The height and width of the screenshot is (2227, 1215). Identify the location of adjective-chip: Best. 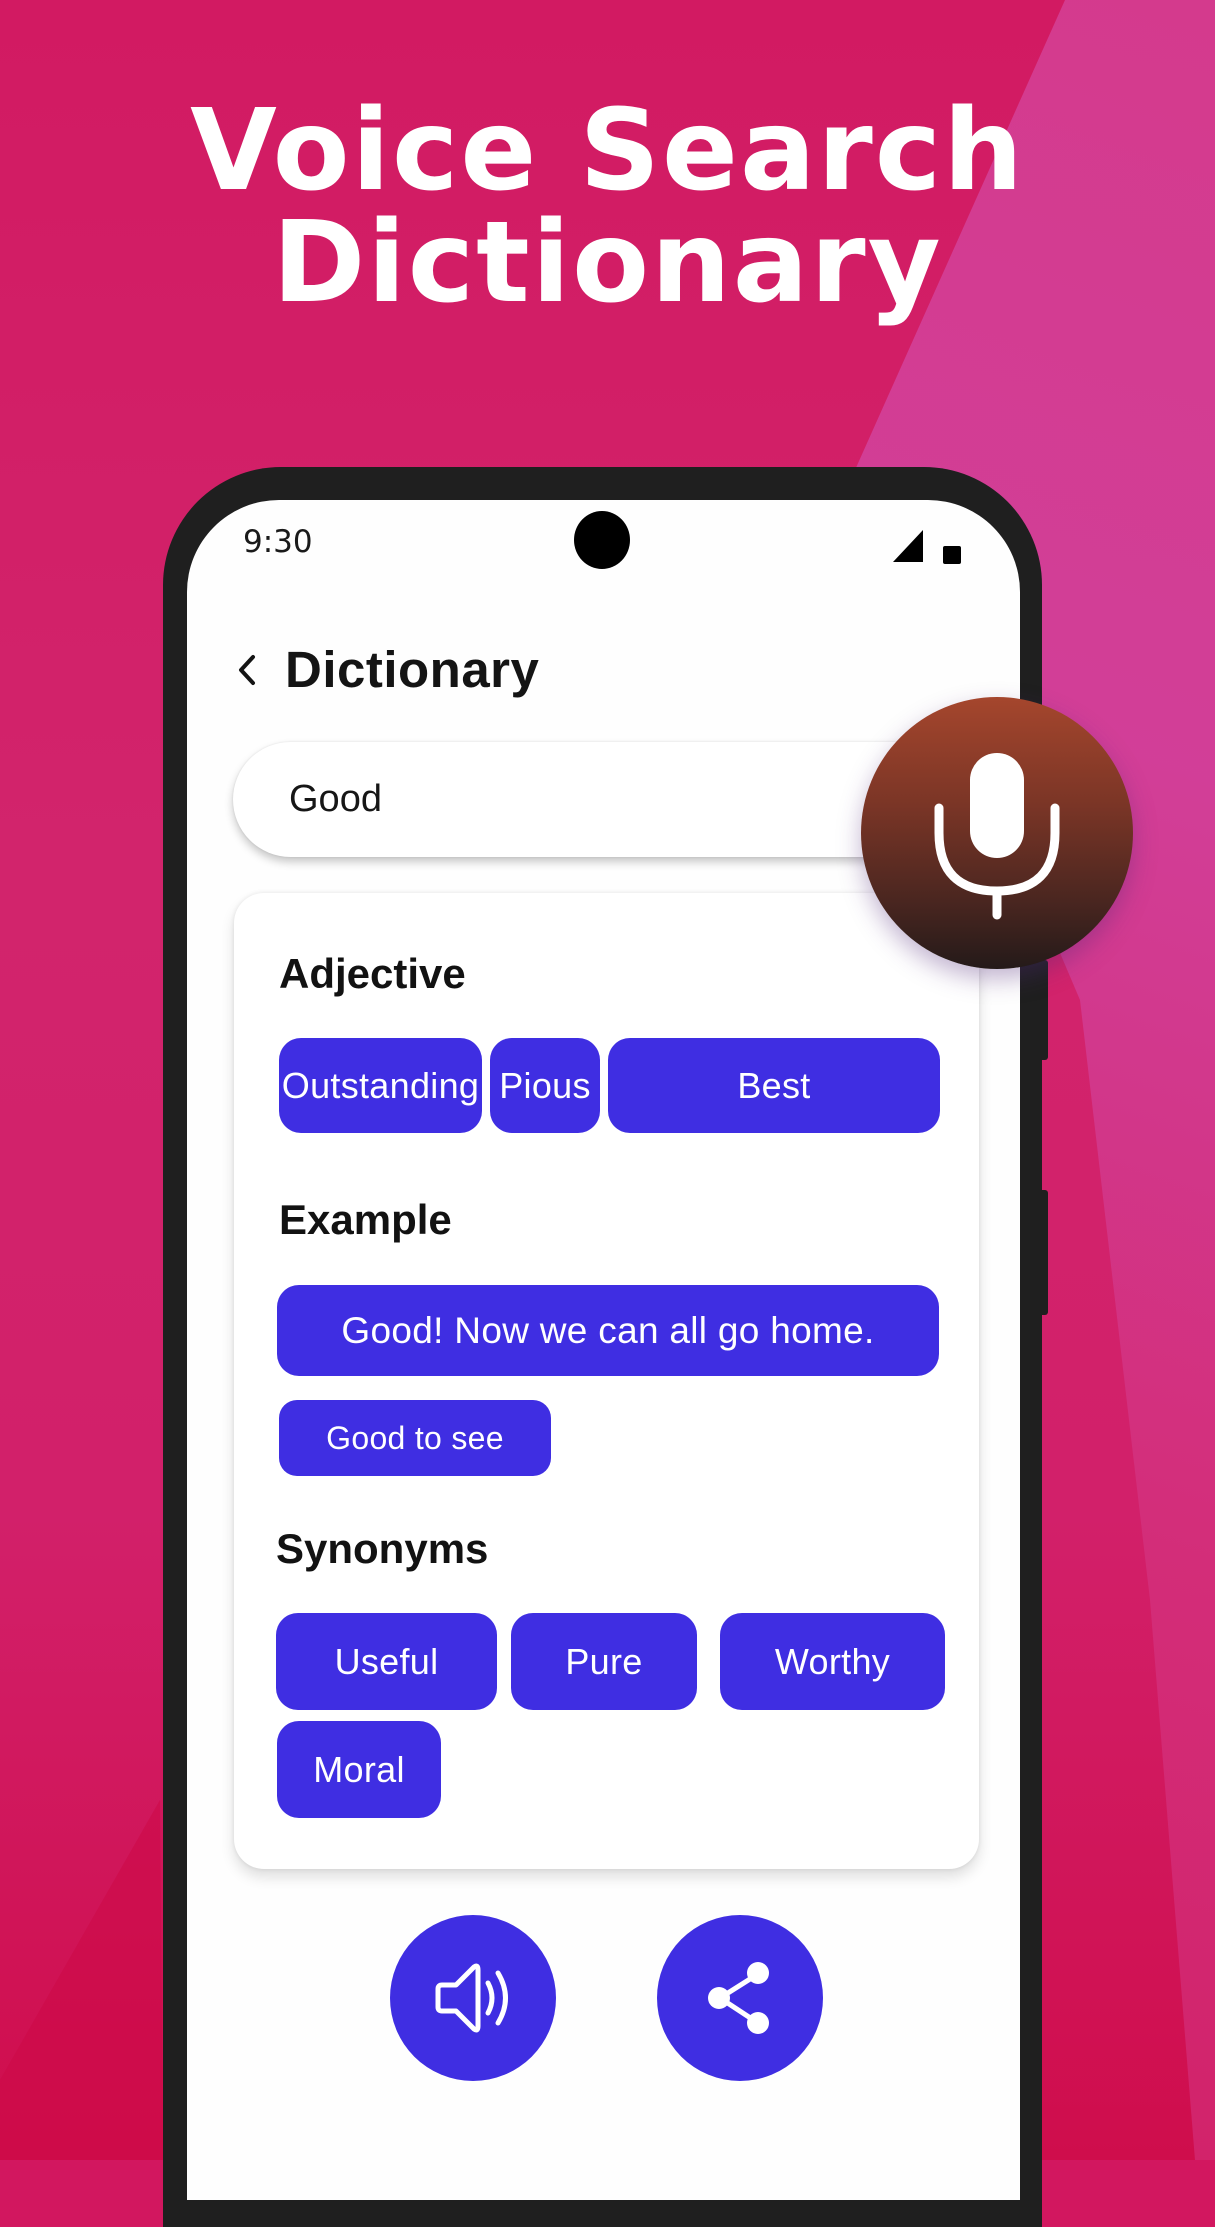
(774, 1085).